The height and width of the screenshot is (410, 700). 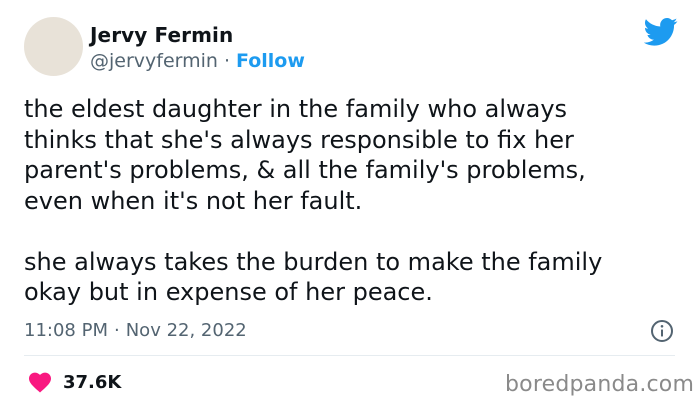 What do you see at coordinates (92, 382) in the screenshot?
I see `like-count: 37.6K` at bounding box center [92, 382].